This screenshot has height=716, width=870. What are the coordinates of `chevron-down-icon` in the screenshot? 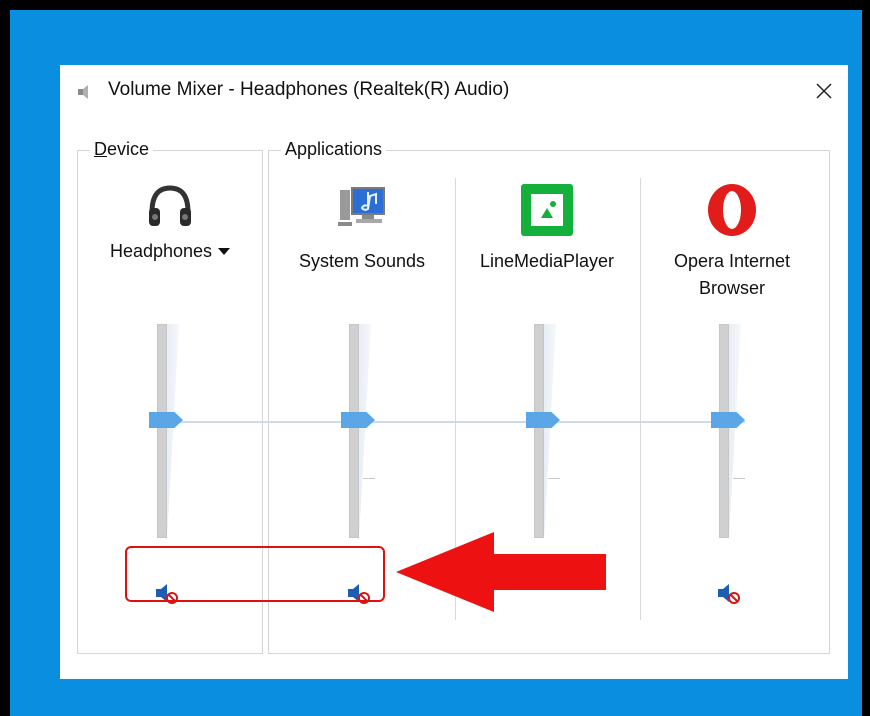 It's located at (224, 251).